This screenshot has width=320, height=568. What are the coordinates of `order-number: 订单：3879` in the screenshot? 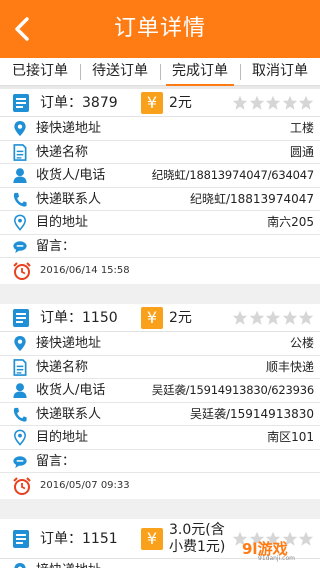 It's located at (79, 103).